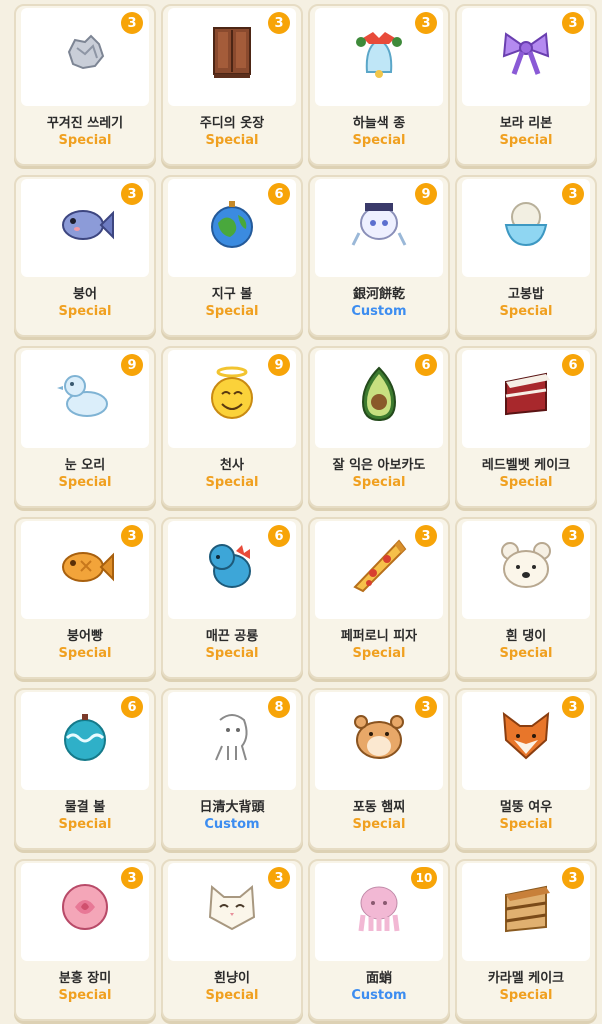 The image size is (602, 1024). I want to click on item-card: 3 꾸겨진 쓰레기 Special, so click(85, 85).